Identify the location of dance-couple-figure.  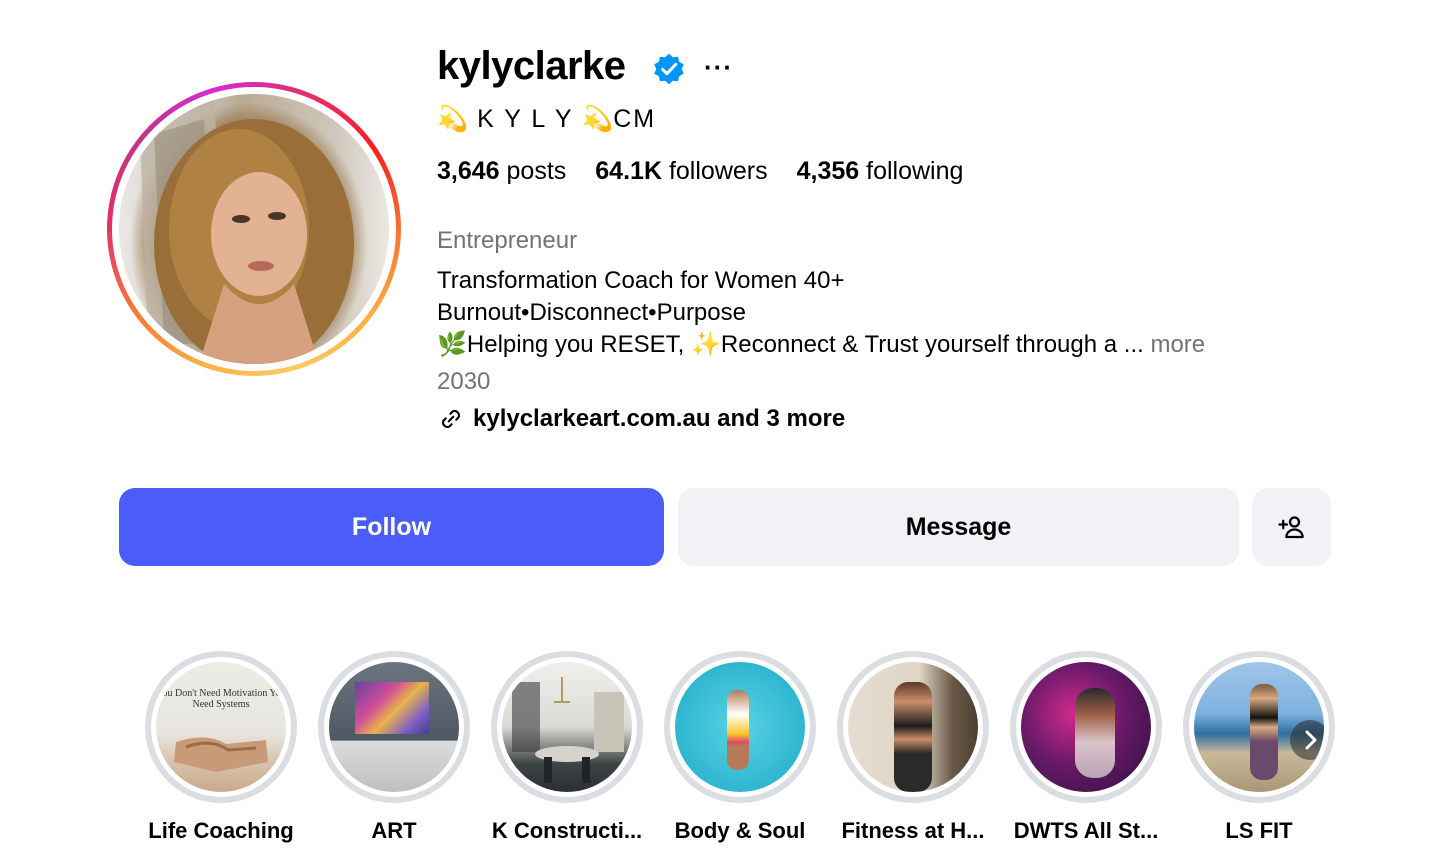
(1095, 733).